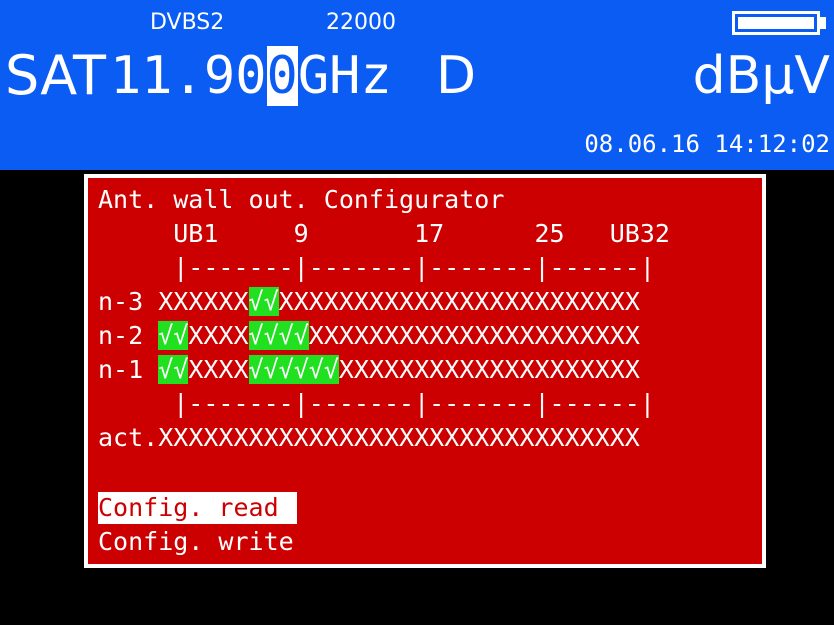 This screenshot has width=834, height=625. What do you see at coordinates (474, 335) in the screenshot?
I see `row-slots-inactive: XXXXXXXXXXXXXXXXXXXXXX` at bounding box center [474, 335].